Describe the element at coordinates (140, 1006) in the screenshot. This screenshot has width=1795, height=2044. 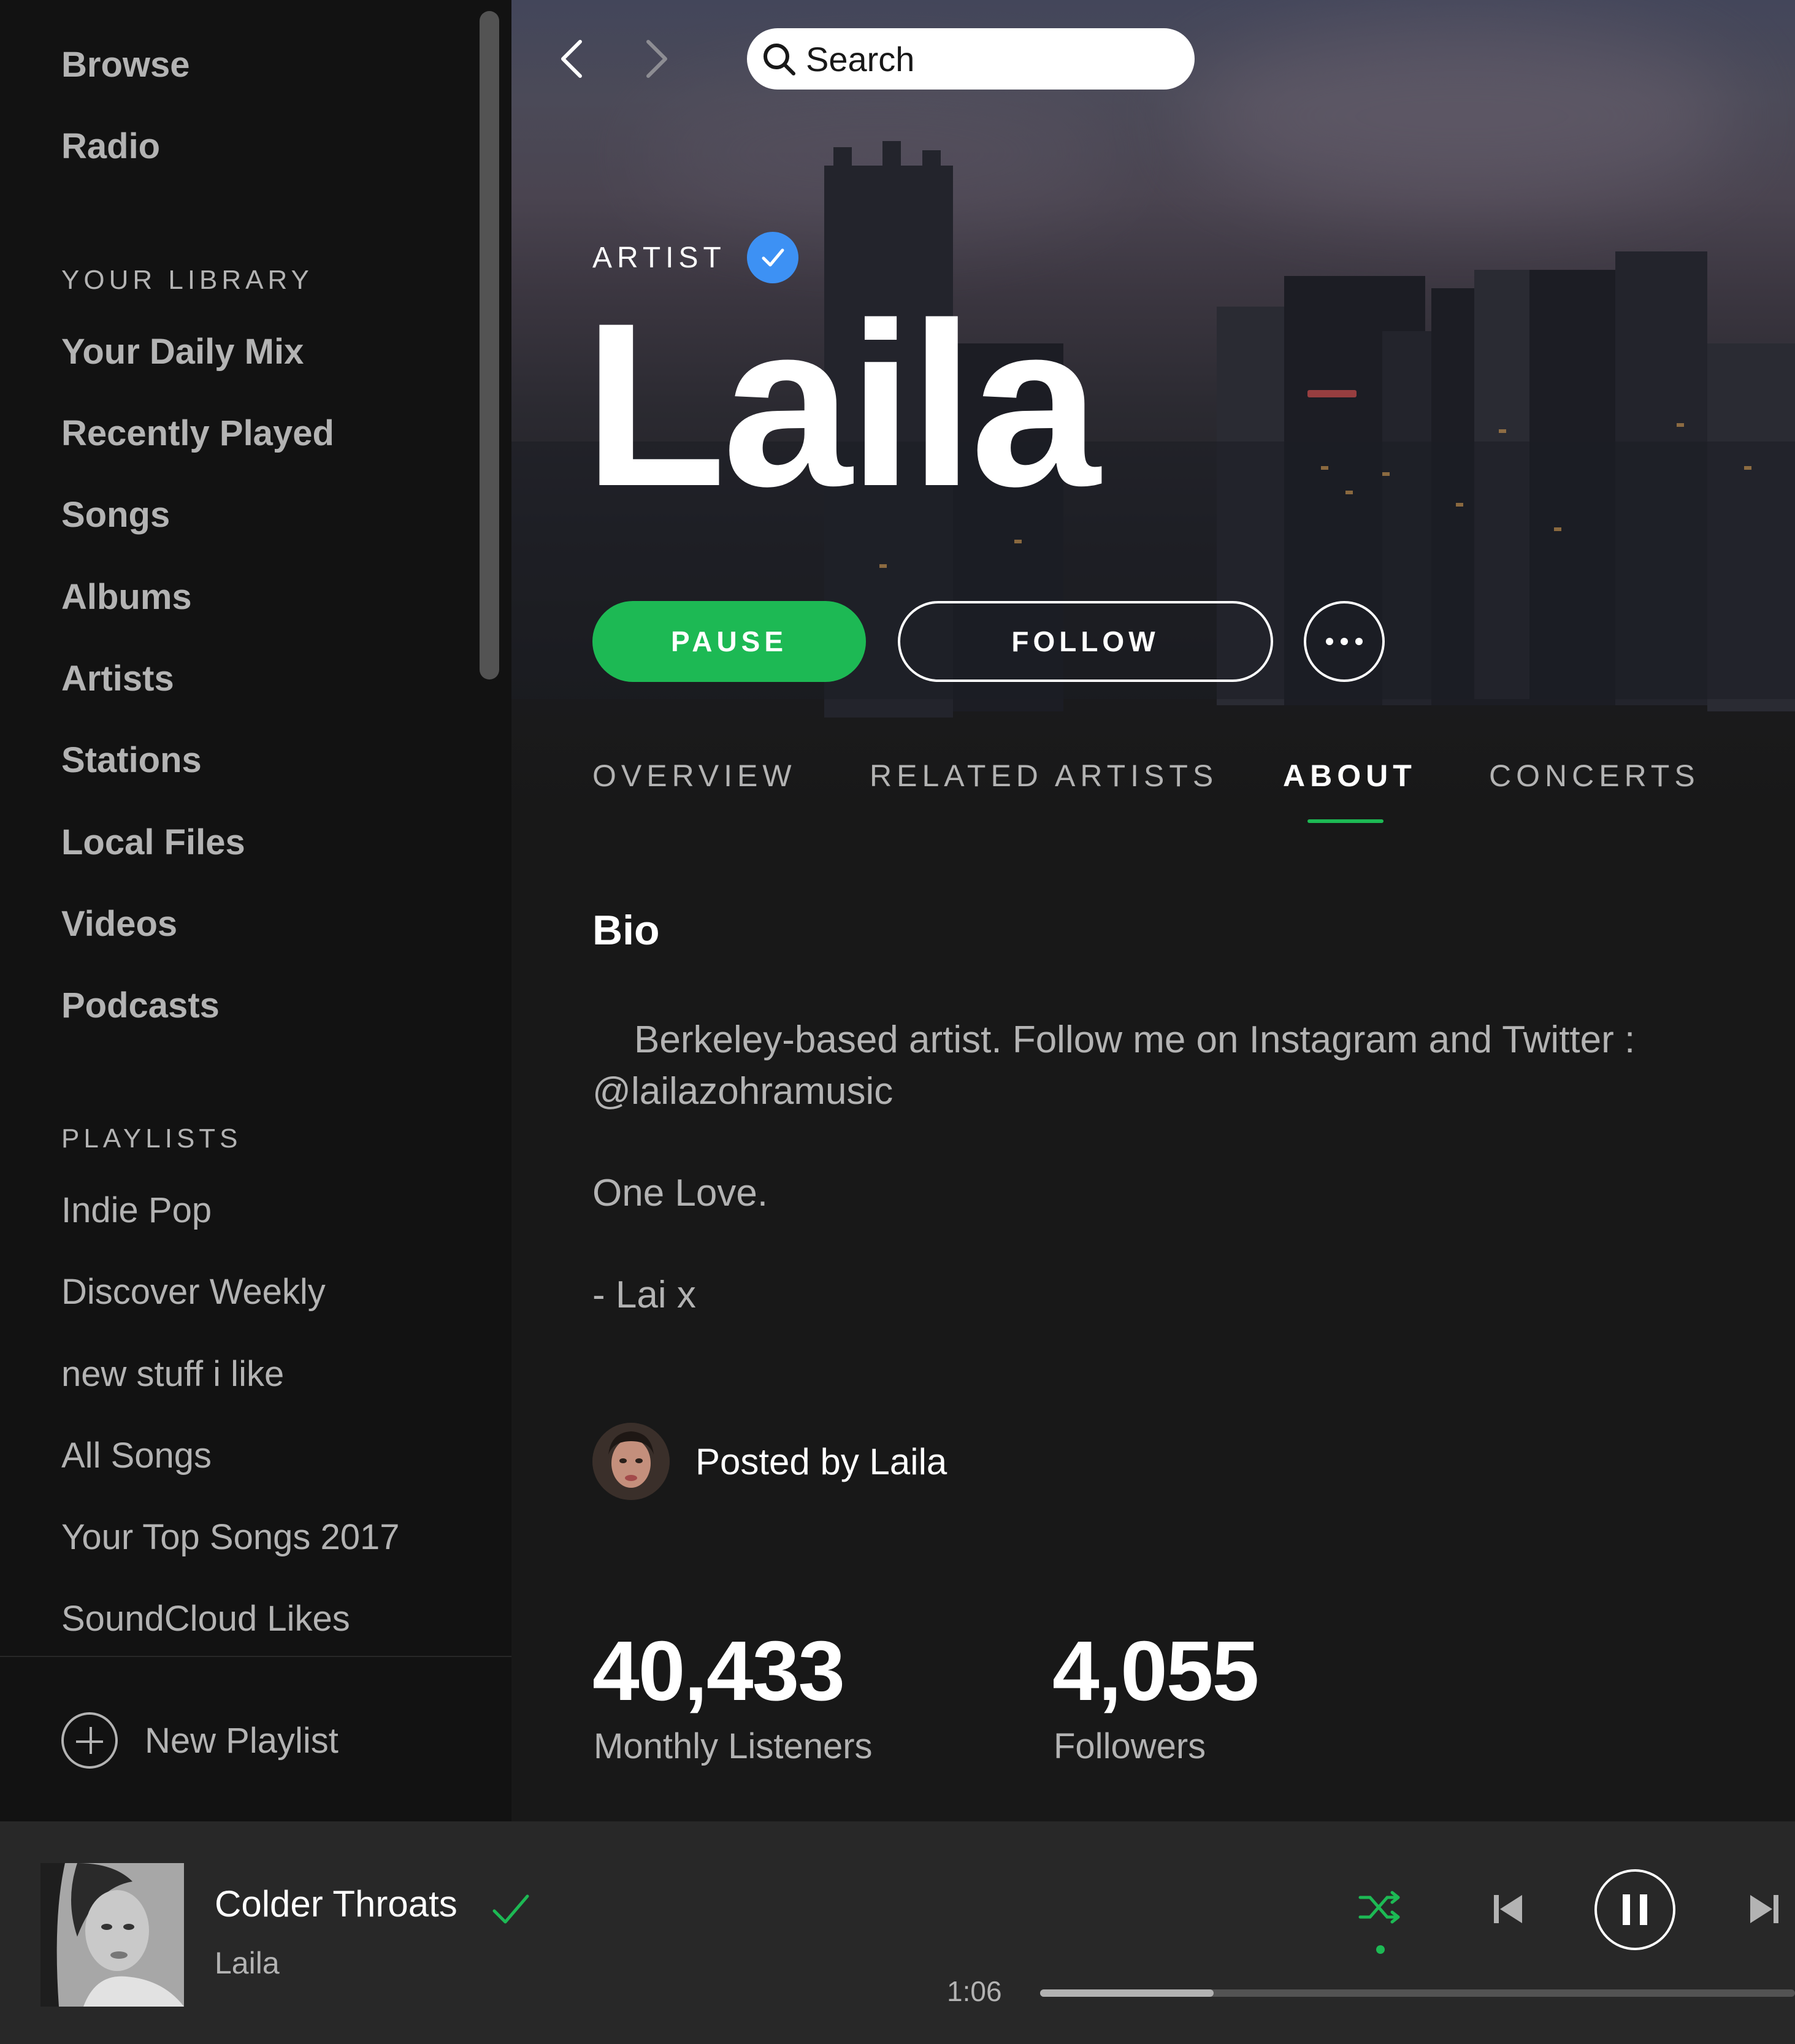
I see `library-item-podcasts: Podcasts` at that location.